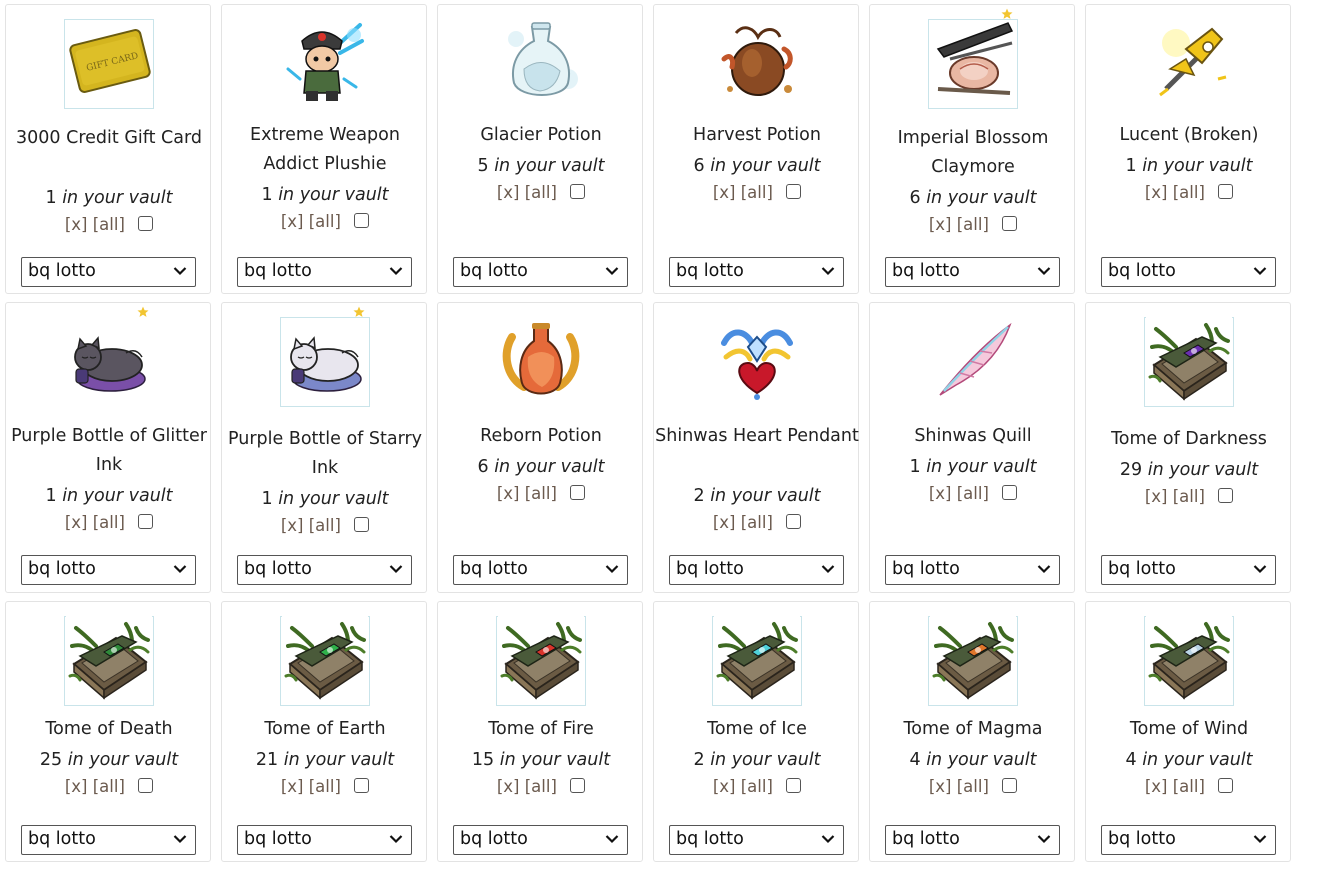  Describe the element at coordinates (973, 760) in the screenshot. I see `item-vault-count: 4 in your vault` at that location.